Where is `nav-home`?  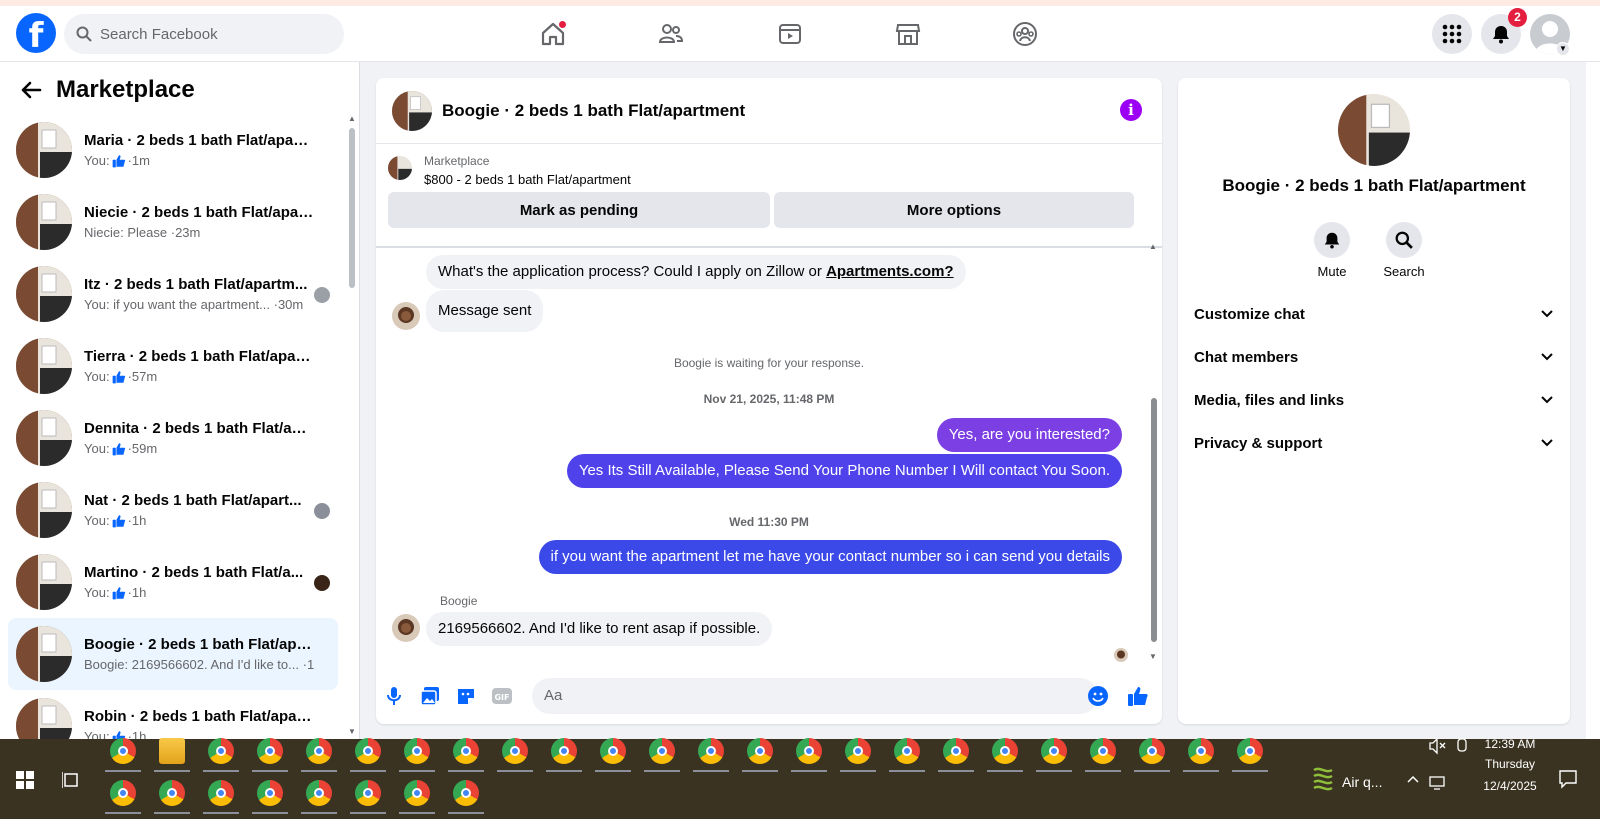
nav-home is located at coordinates (553, 34).